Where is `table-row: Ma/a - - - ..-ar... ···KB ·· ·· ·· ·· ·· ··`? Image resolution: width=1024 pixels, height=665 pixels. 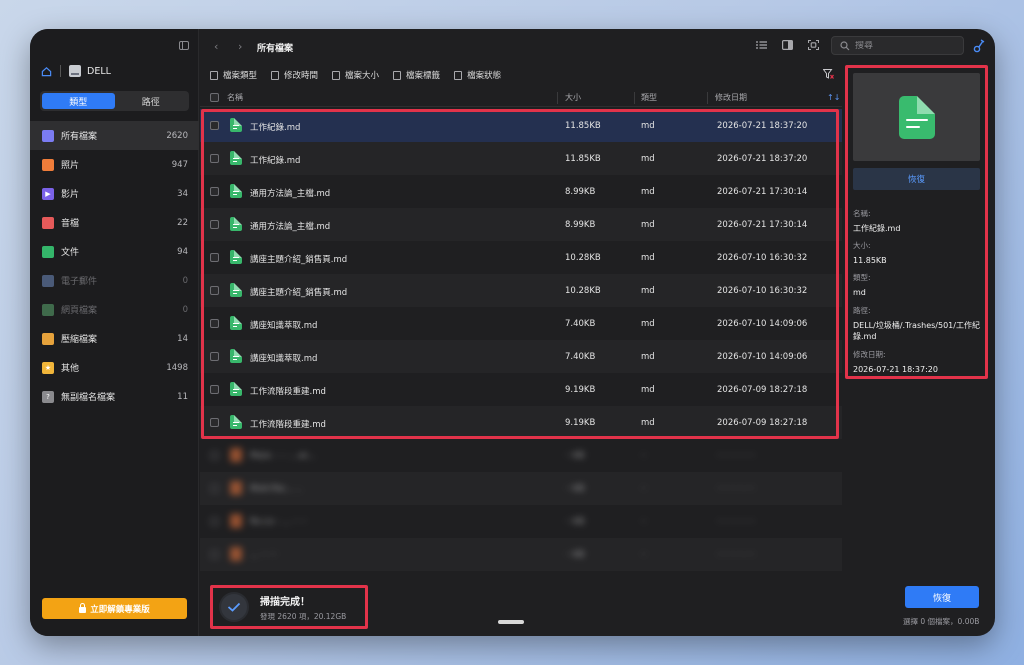 table-row: Ma/a - - - ..-ar... ···KB ·· ·· ·· ·· ·· ·· is located at coordinates (521, 455).